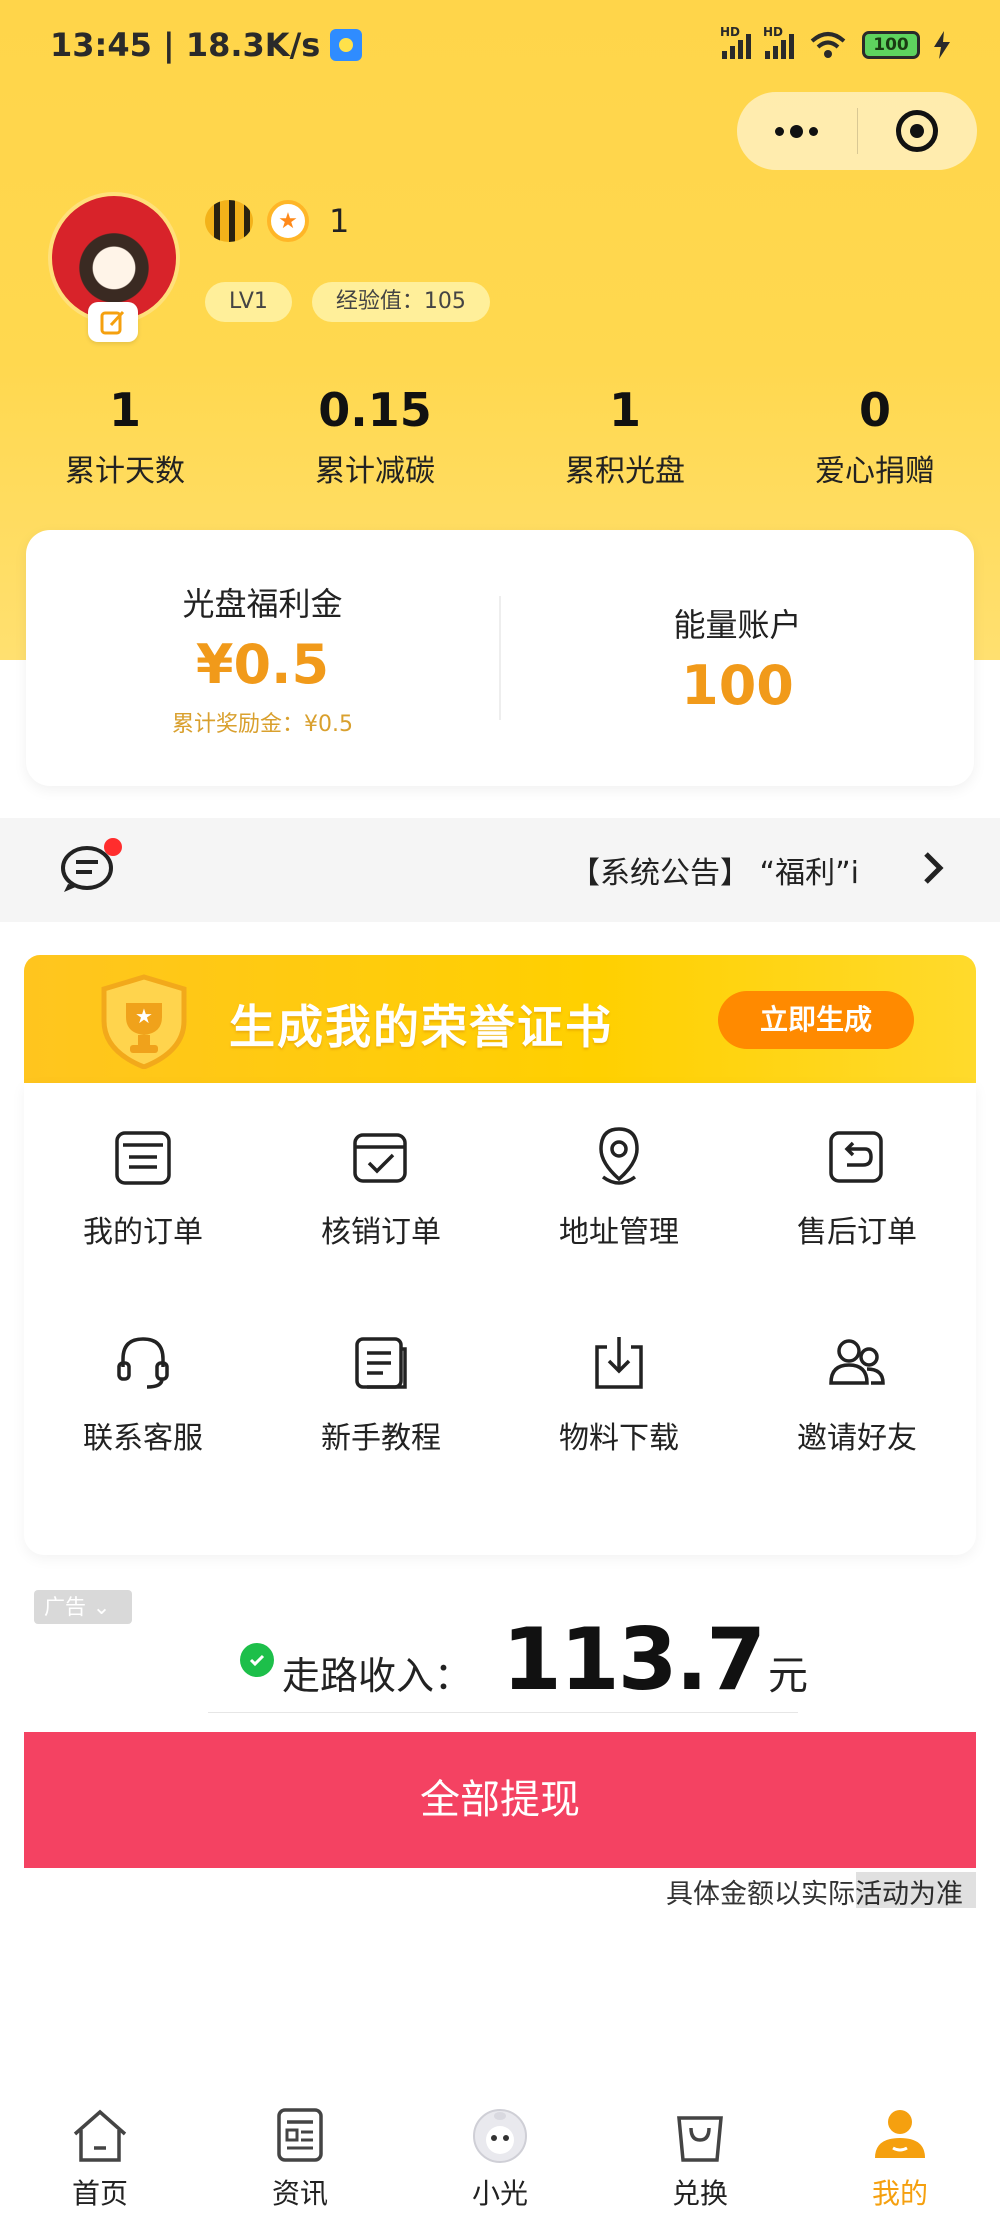 The width and height of the screenshot is (1000, 2222). I want to click on home-icon, so click(100, 2135).